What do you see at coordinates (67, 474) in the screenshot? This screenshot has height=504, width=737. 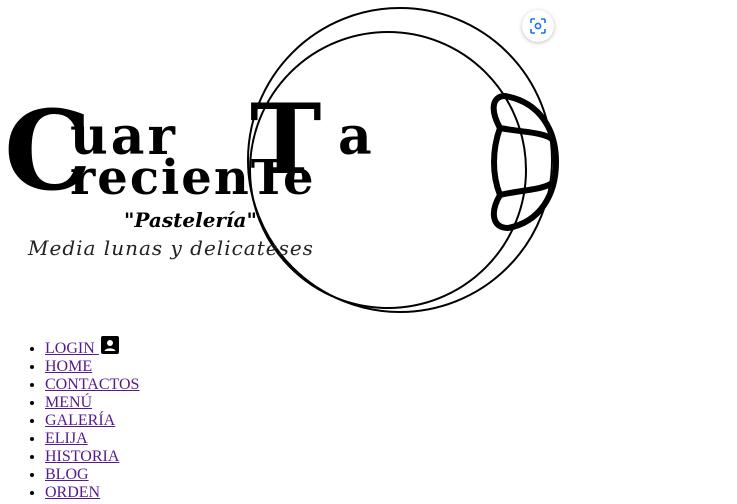 I see `nav-link-blog: BLOG` at bounding box center [67, 474].